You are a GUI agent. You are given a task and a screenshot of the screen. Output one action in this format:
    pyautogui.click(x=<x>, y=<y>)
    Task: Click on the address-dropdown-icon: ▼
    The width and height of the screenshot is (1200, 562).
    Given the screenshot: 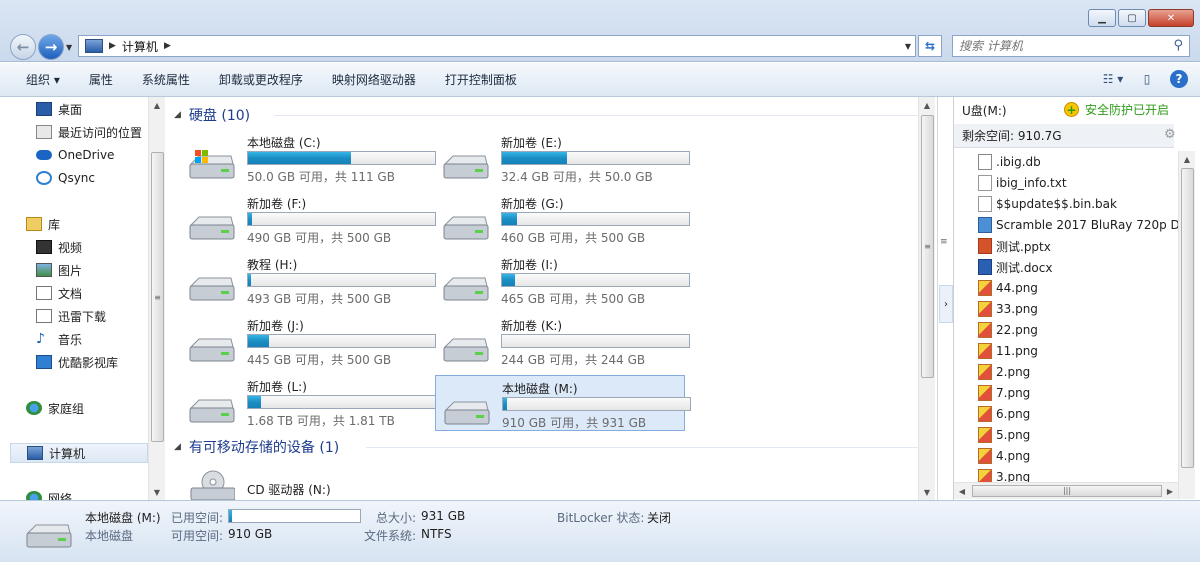 What is the action you would take?
    pyautogui.click(x=908, y=46)
    